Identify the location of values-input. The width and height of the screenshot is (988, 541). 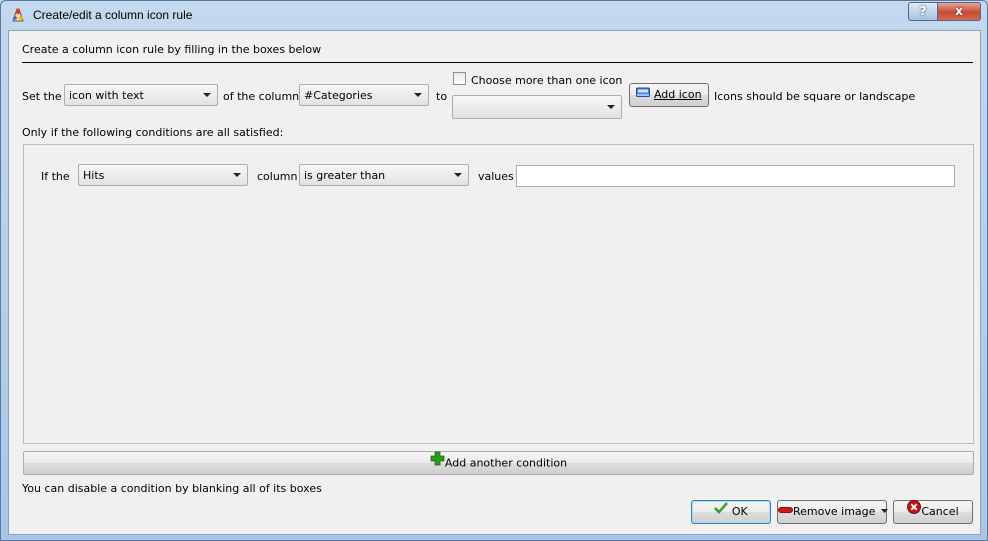
(735, 176).